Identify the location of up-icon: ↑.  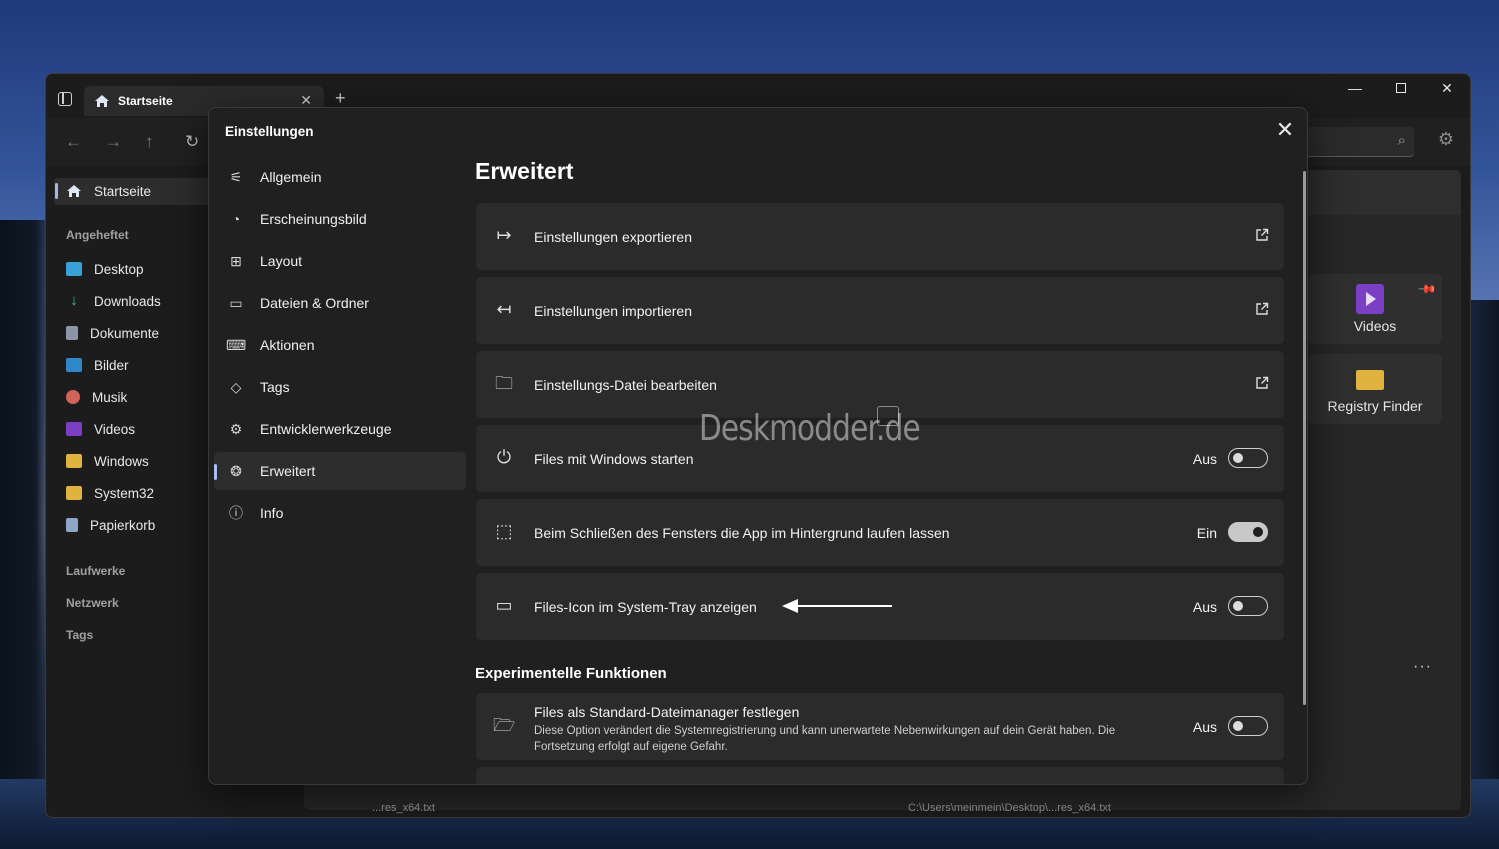
(149, 142).